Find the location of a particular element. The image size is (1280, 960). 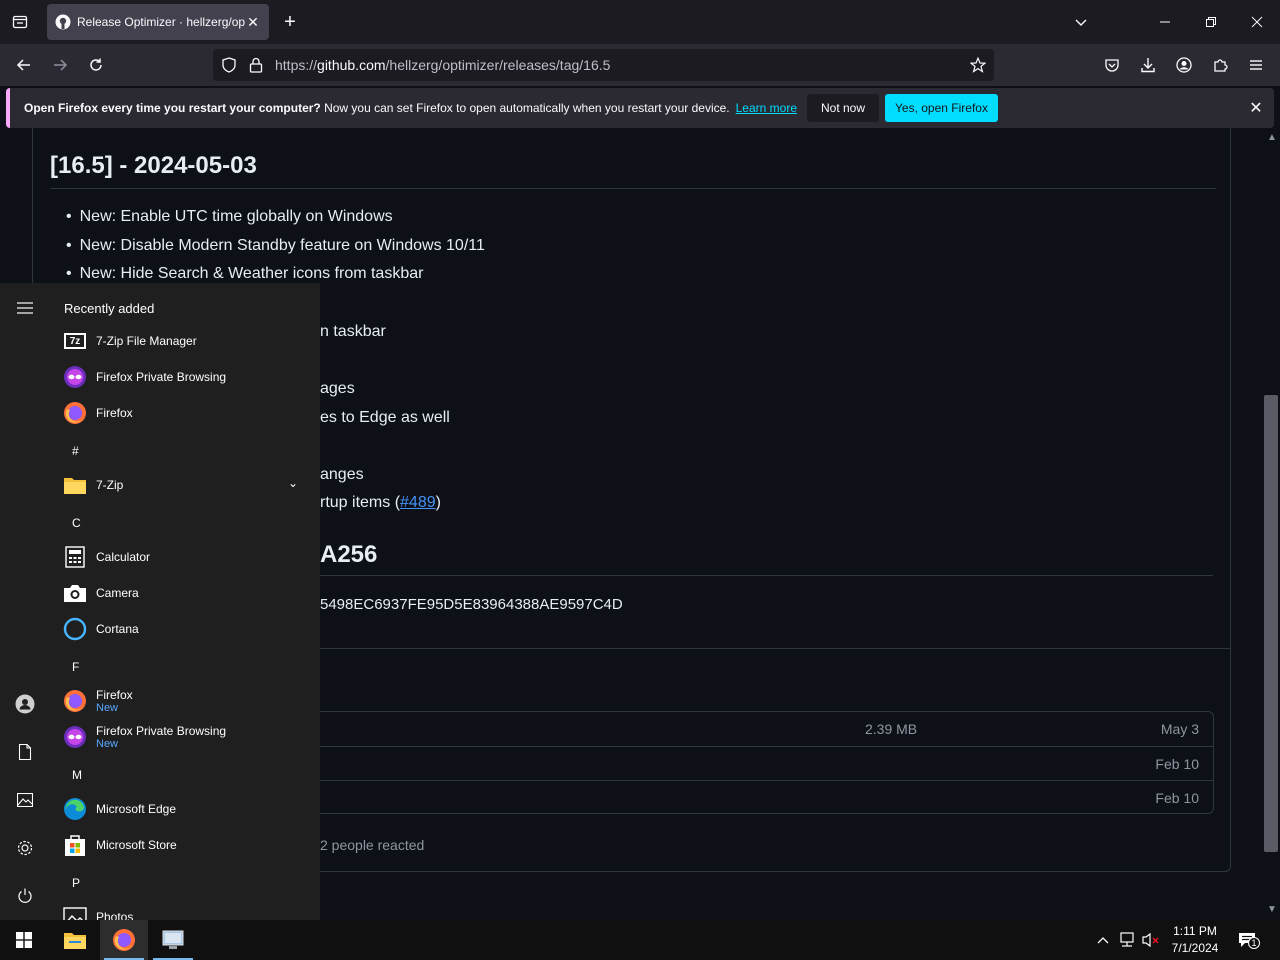

minimize-button is located at coordinates (1165, 22).